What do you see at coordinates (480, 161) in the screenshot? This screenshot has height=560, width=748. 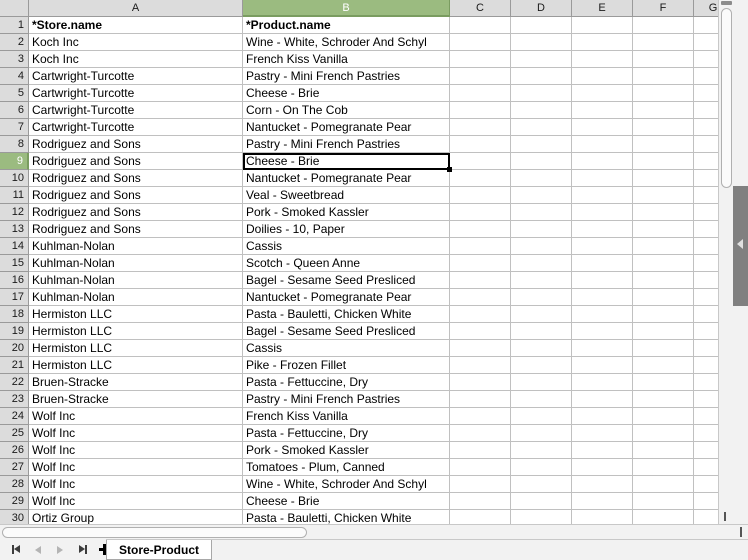 I see `cell-C9` at bounding box center [480, 161].